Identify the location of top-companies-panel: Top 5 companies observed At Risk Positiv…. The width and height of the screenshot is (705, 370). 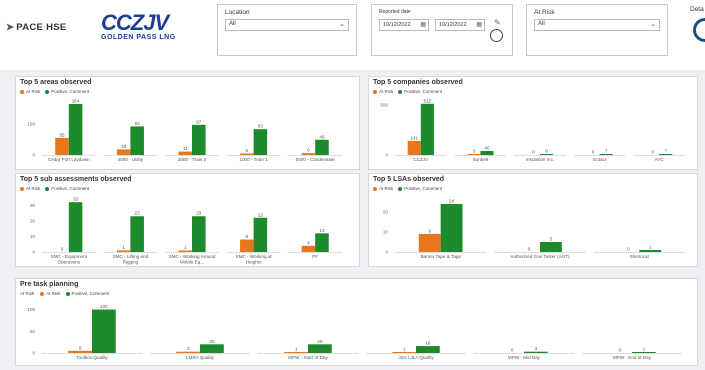
(533, 123).